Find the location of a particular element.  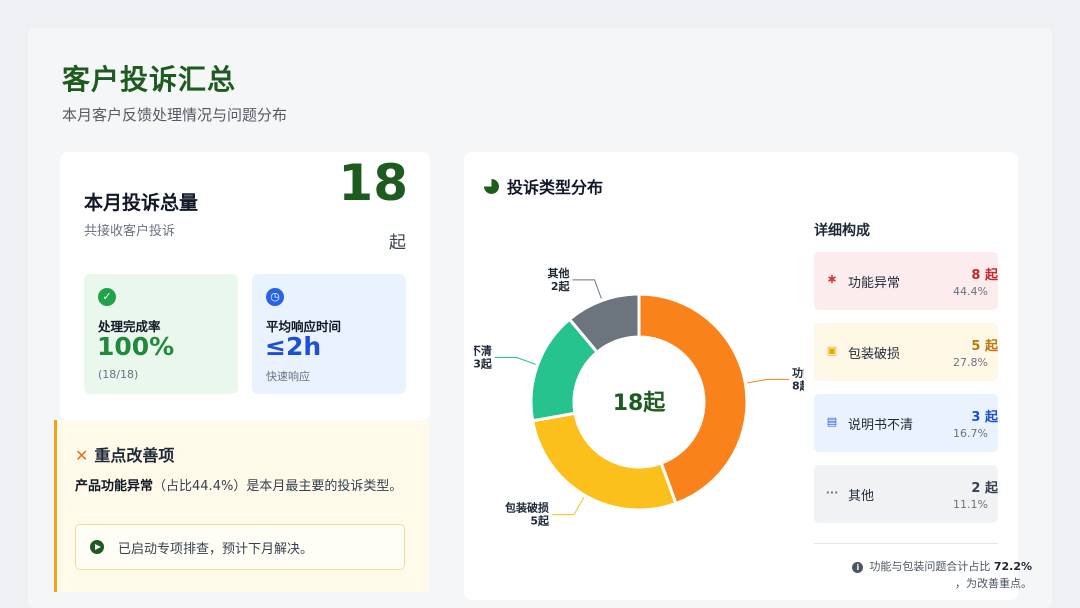

action-note: 已启动专项排查，预计下月解决。 is located at coordinates (240, 547).